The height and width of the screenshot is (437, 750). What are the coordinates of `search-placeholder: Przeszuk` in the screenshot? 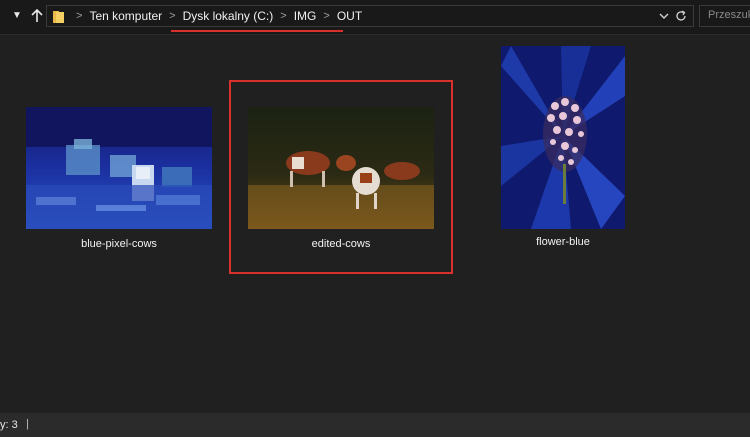 It's located at (729, 15).